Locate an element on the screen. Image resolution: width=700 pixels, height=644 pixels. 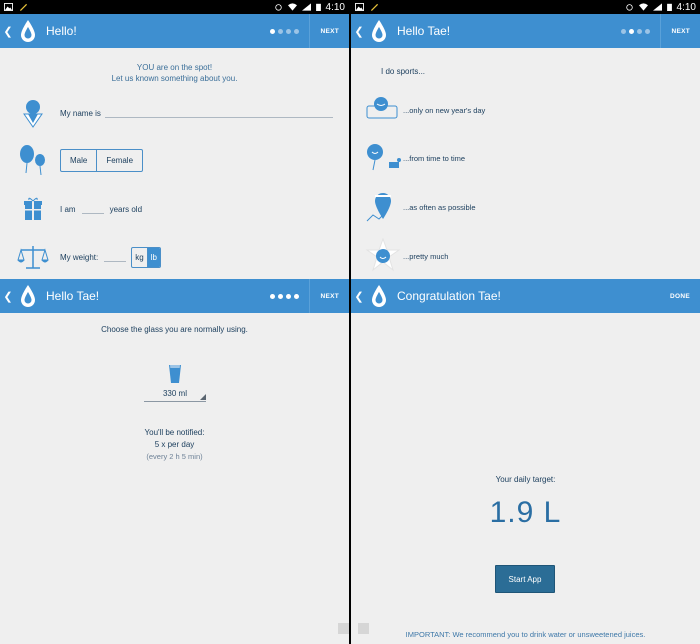
gift-icon is located at coordinates (33, 208).